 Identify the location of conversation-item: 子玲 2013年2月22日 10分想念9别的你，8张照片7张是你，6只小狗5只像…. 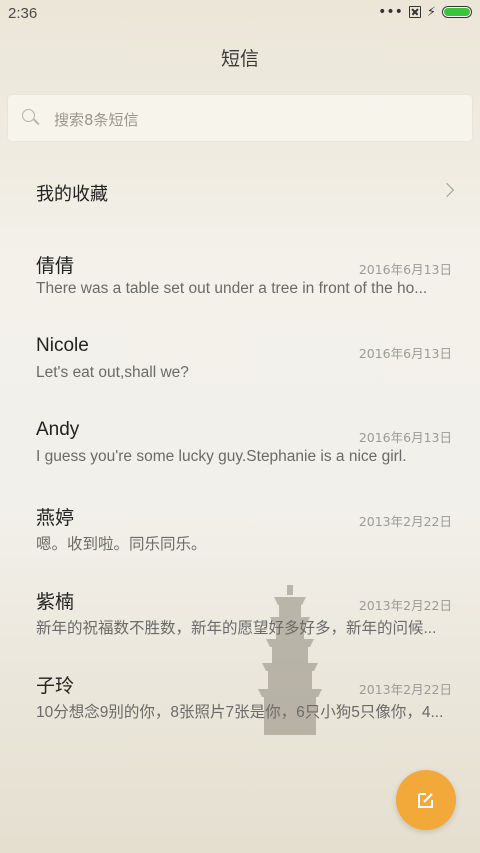
(240, 694).